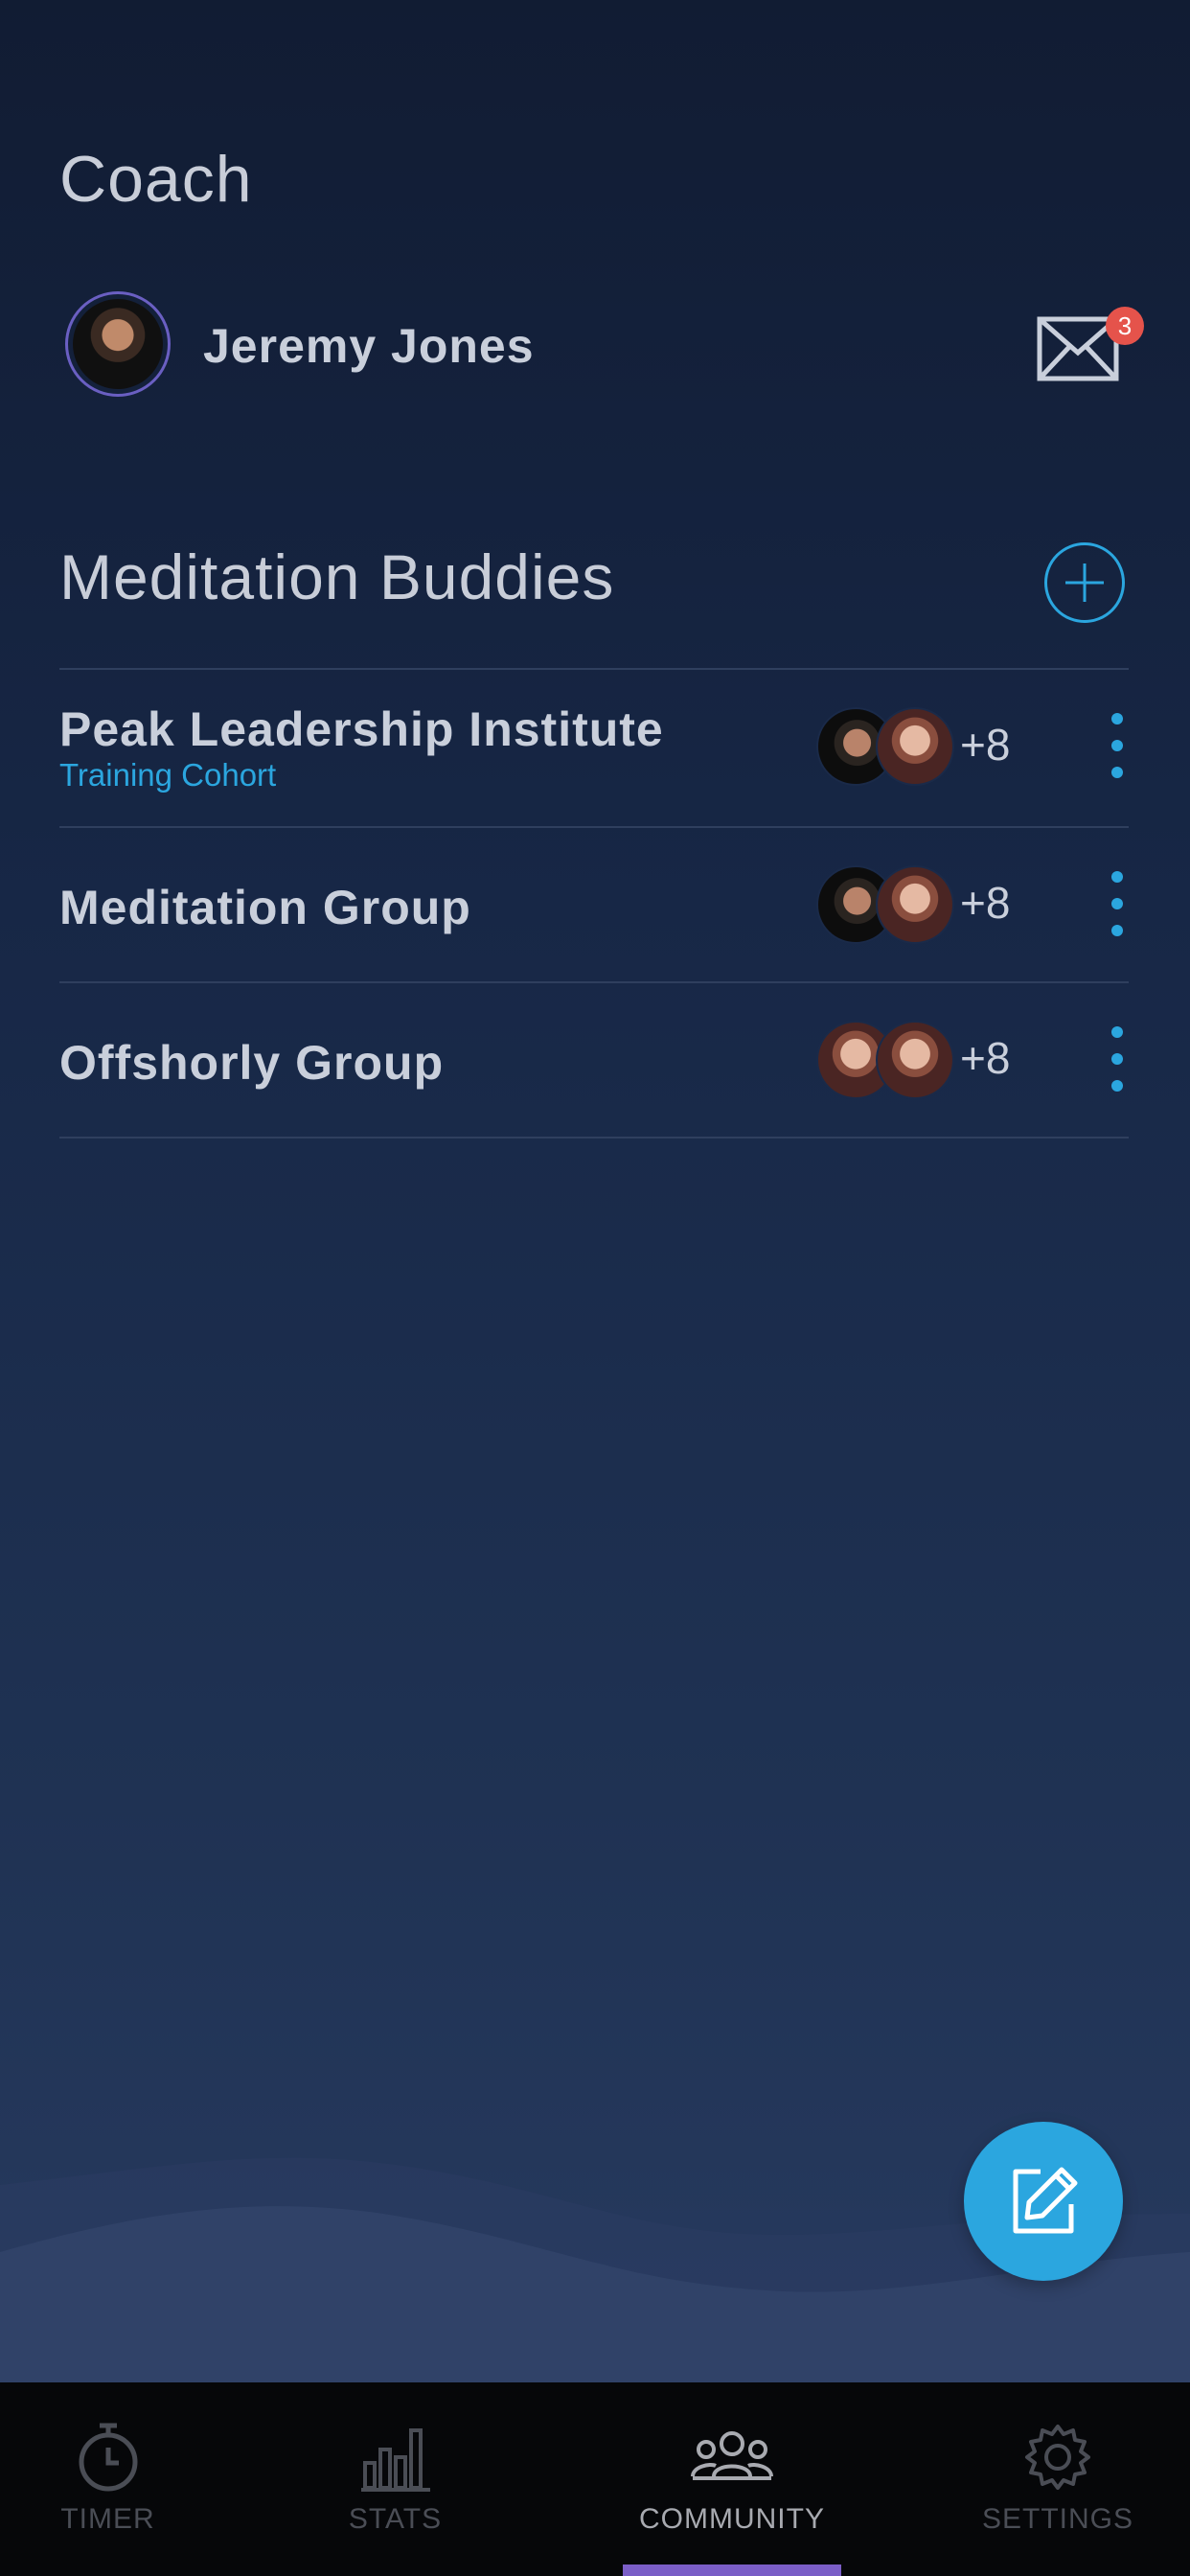  What do you see at coordinates (252, 1063) in the screenshot?
I see `group-name: Offshorly Group` at bounding box center [252, 1063].